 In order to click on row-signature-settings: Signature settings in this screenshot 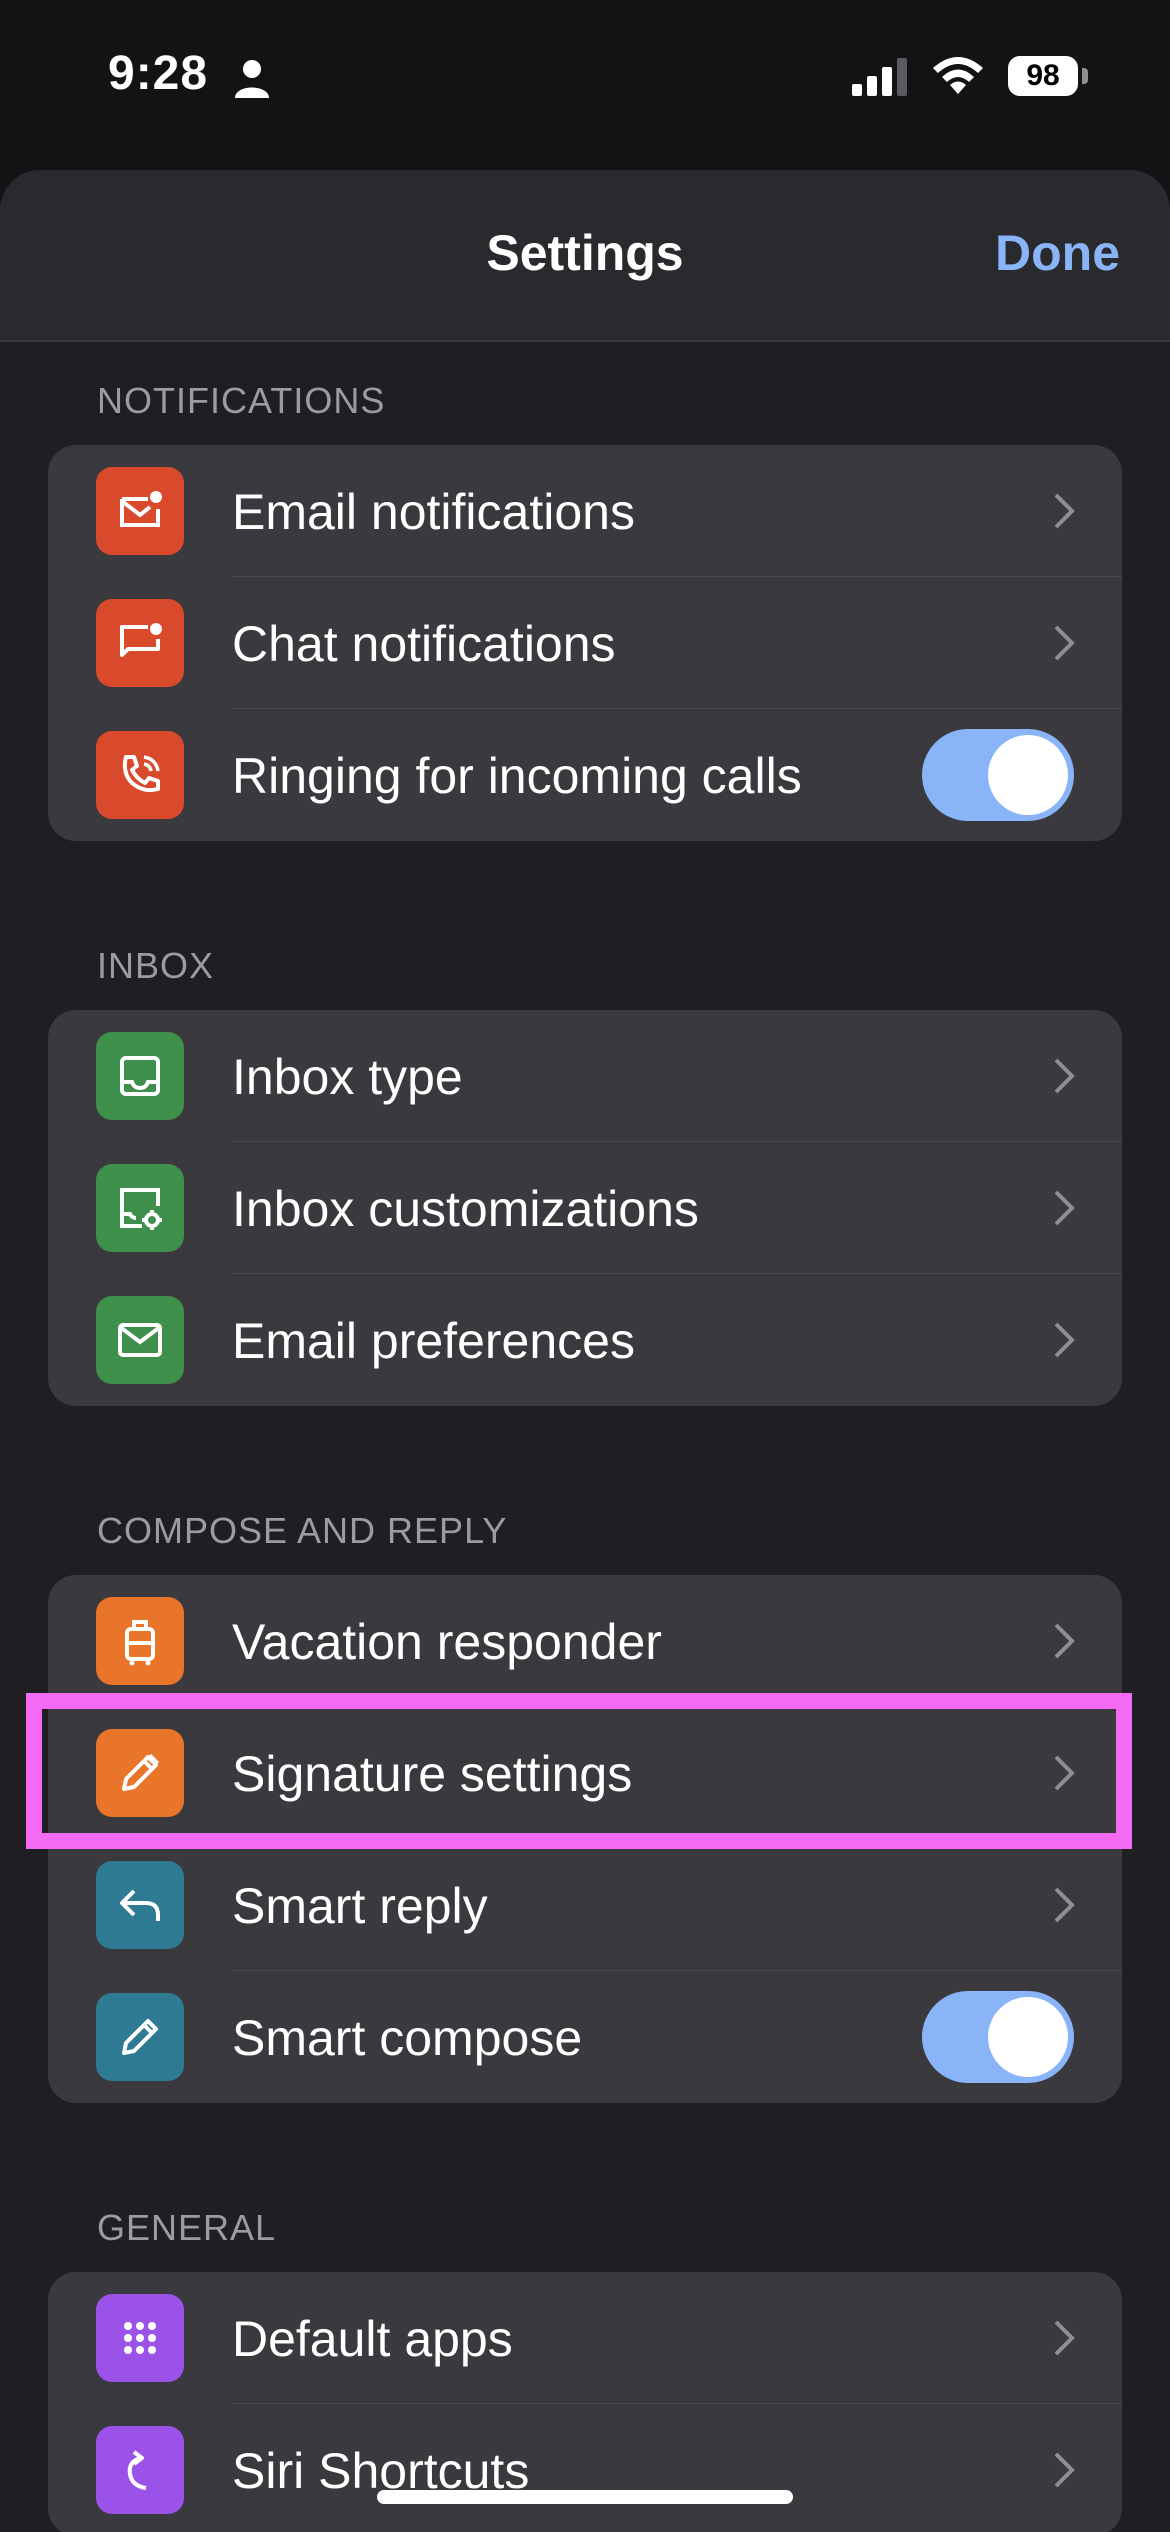, I will do `click(585, 1773)`.